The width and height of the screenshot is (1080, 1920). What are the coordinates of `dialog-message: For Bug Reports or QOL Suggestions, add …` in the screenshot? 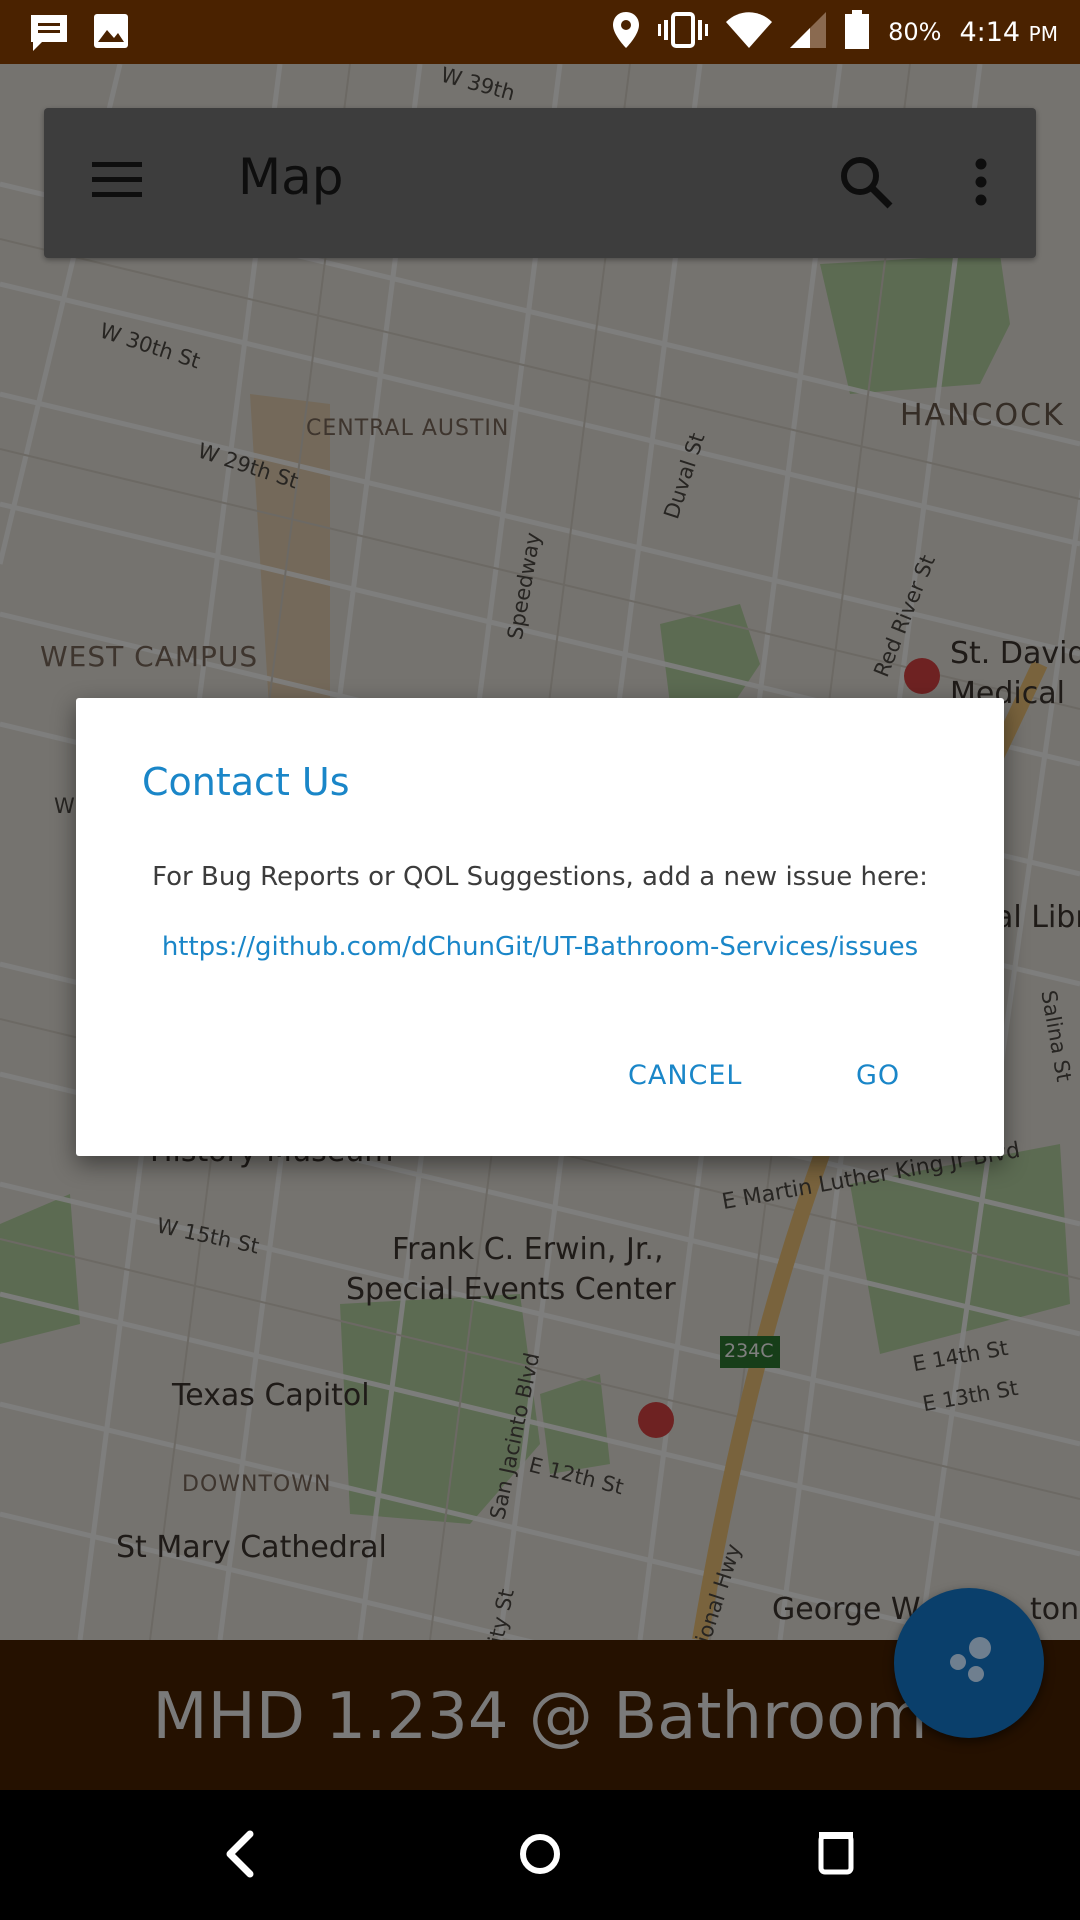 It's located at (540, 877).